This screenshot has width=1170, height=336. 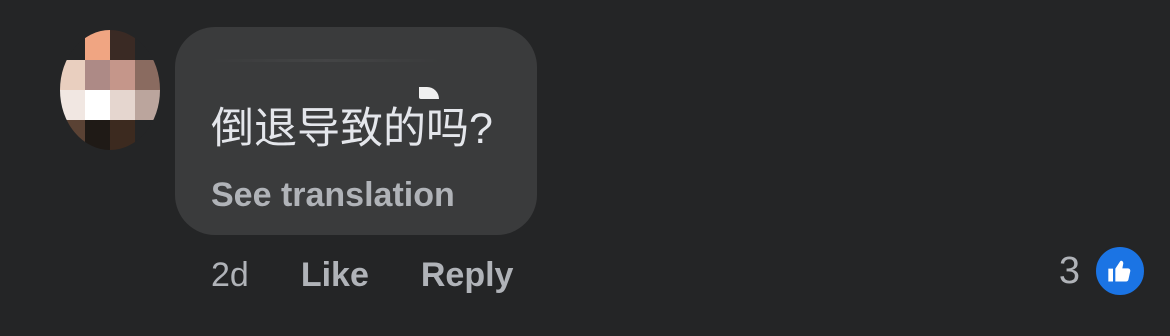 I want to click on comment-timestamp: 2d, so click(x=230, y=274).